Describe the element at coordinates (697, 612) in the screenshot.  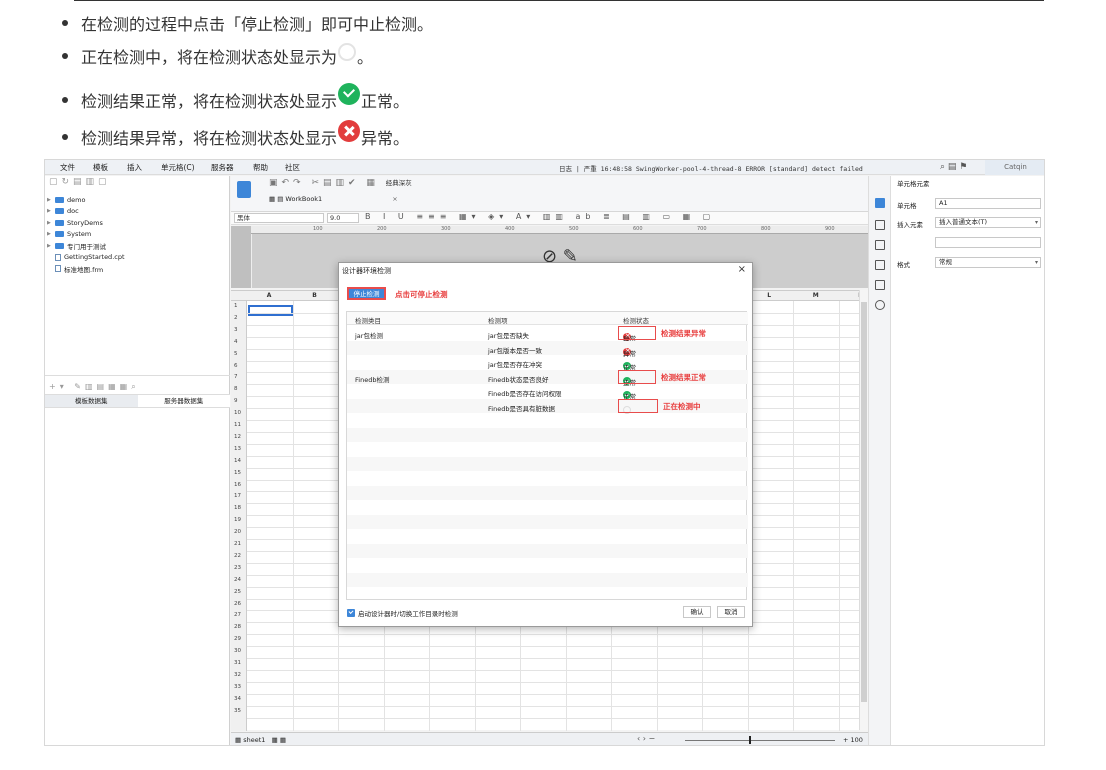
I see `ok-button: 确认` at that location.